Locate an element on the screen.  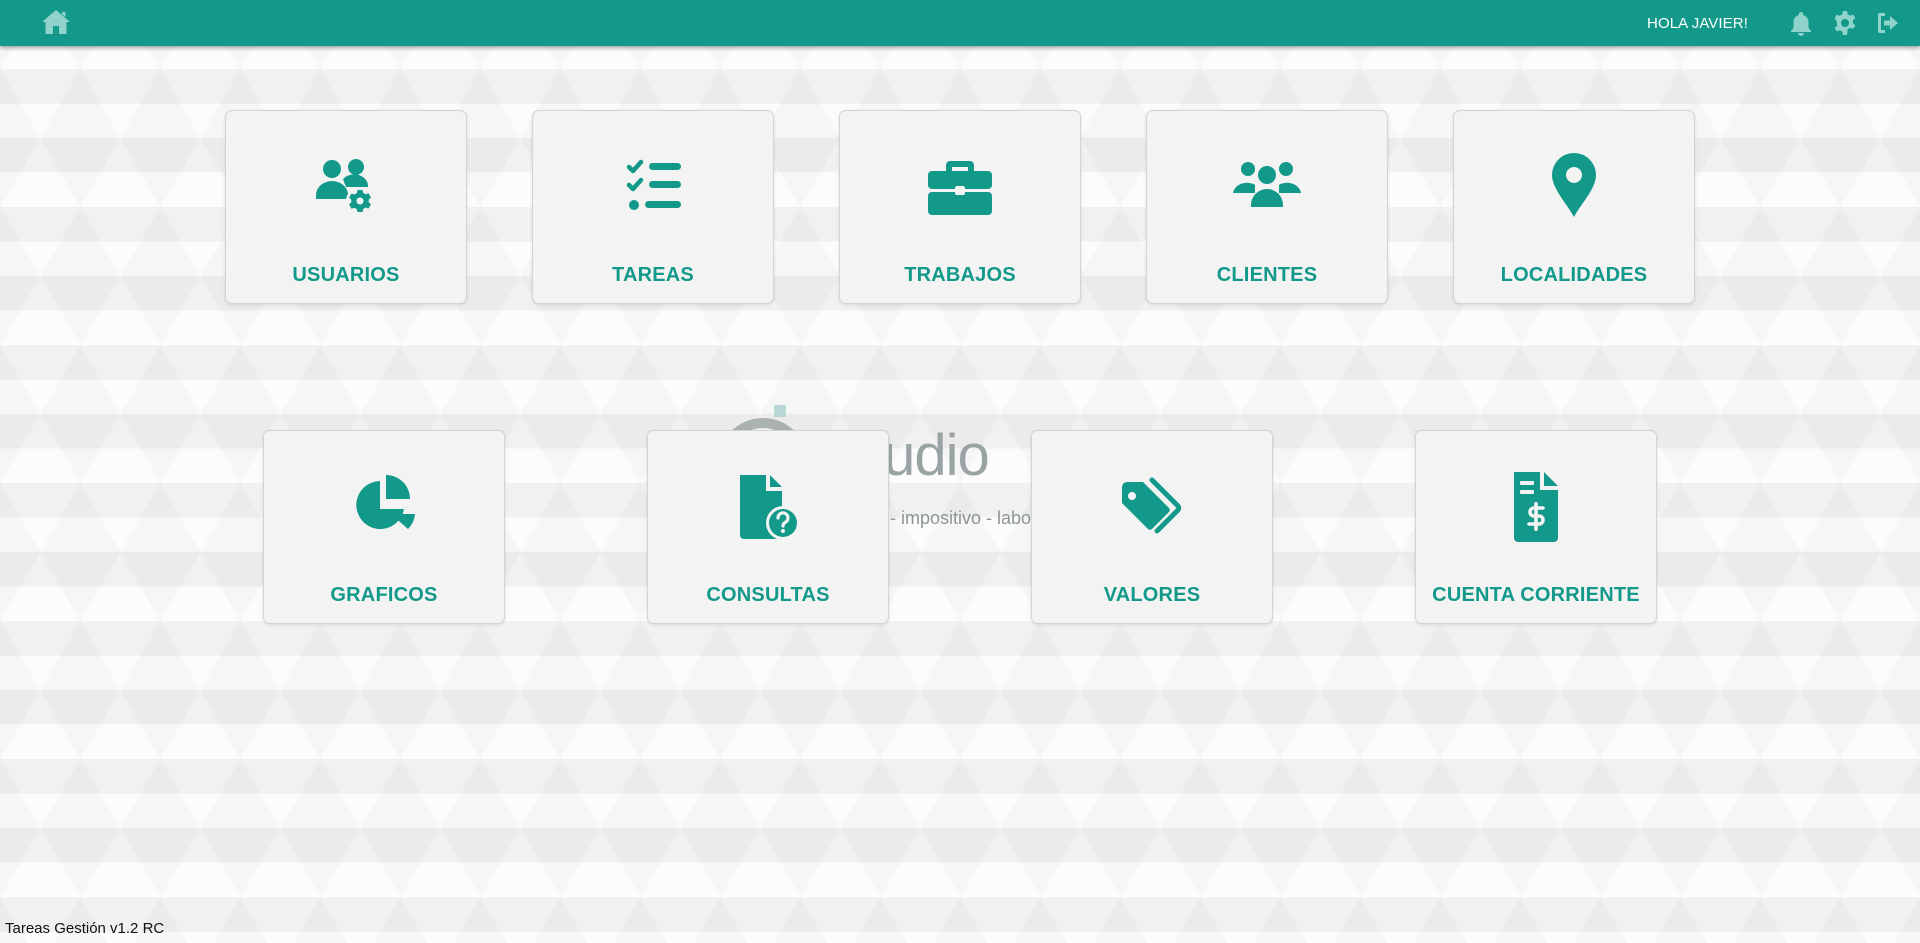
tags-icon is located at coordinates (1152, 507).